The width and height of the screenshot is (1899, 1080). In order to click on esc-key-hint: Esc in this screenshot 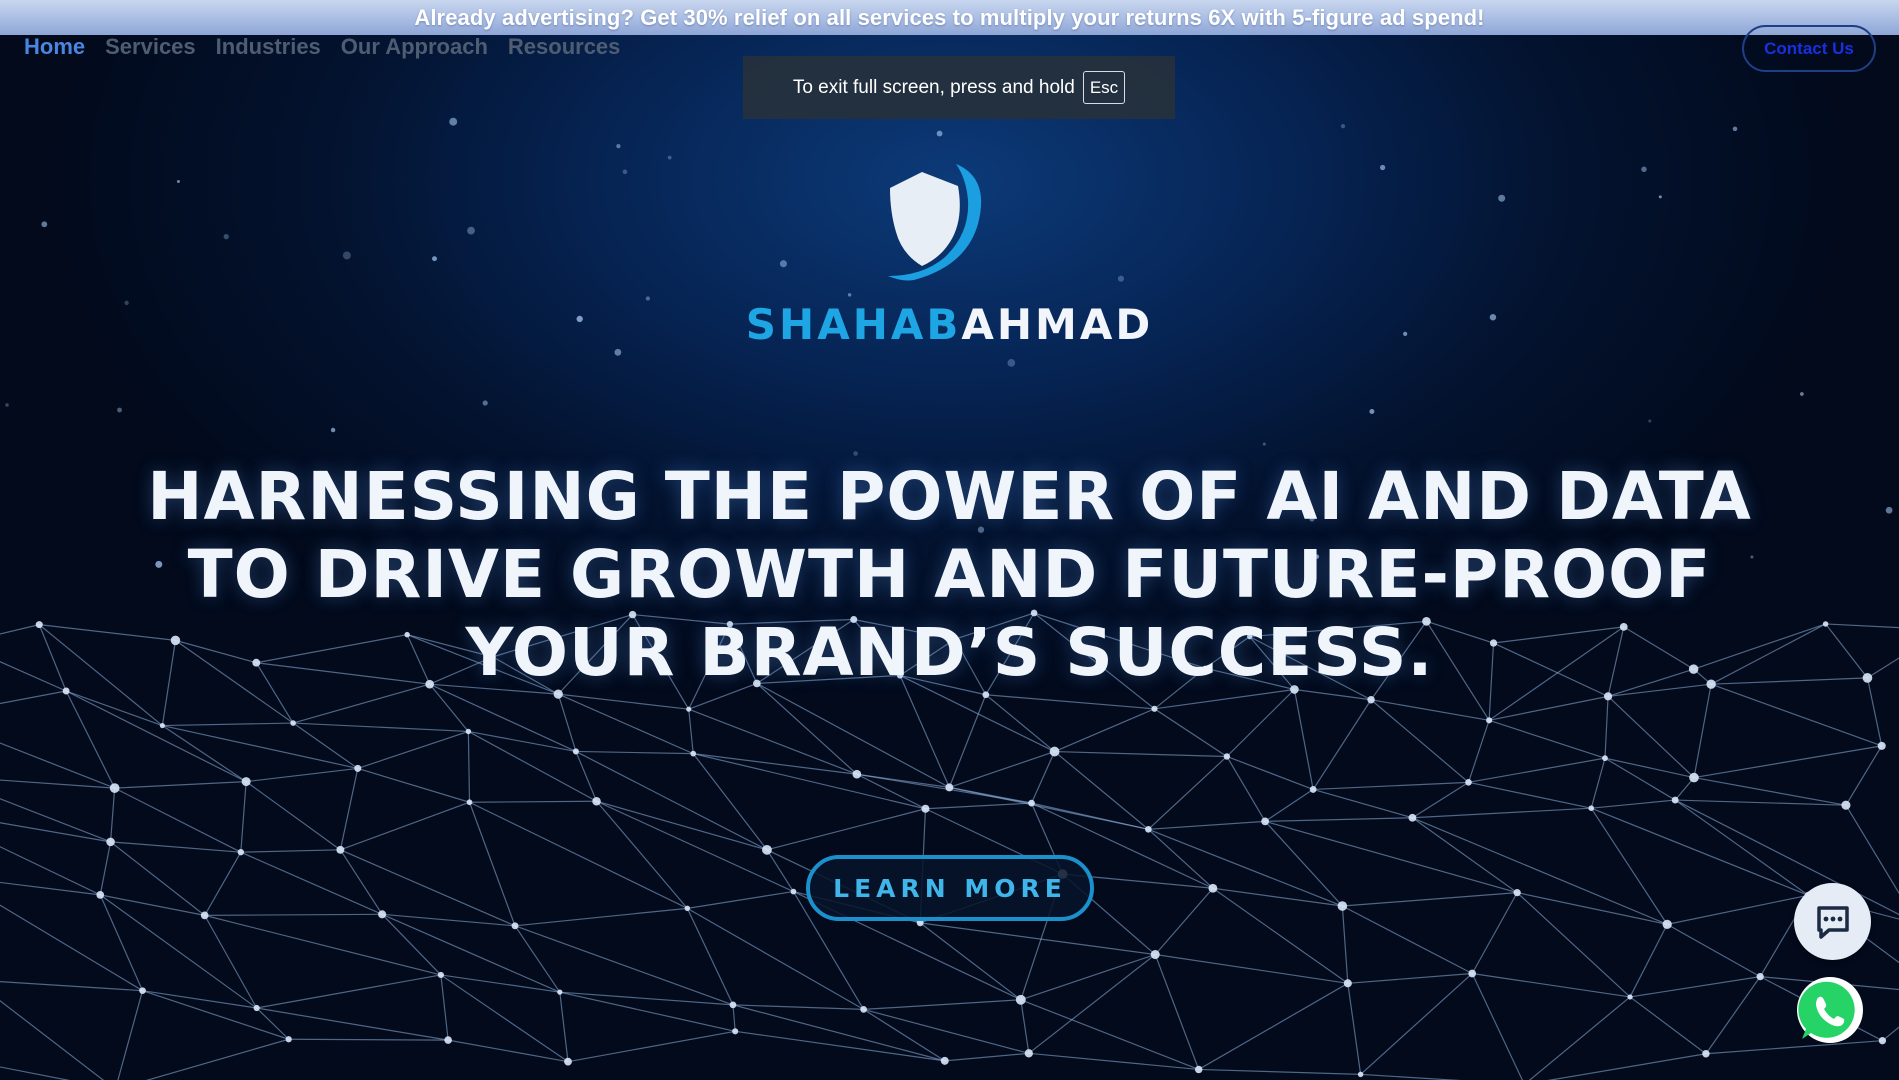, I will do `click(1104, 87)`.